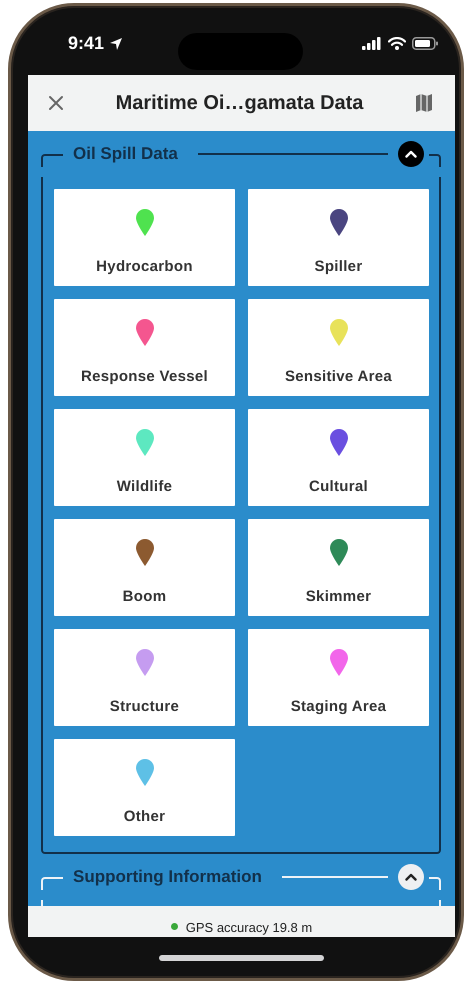  What do you see at coordinates (125, 154) in the screenshot?
I see `section-title: Oil Spill Data` at bounding box center [125, 154].